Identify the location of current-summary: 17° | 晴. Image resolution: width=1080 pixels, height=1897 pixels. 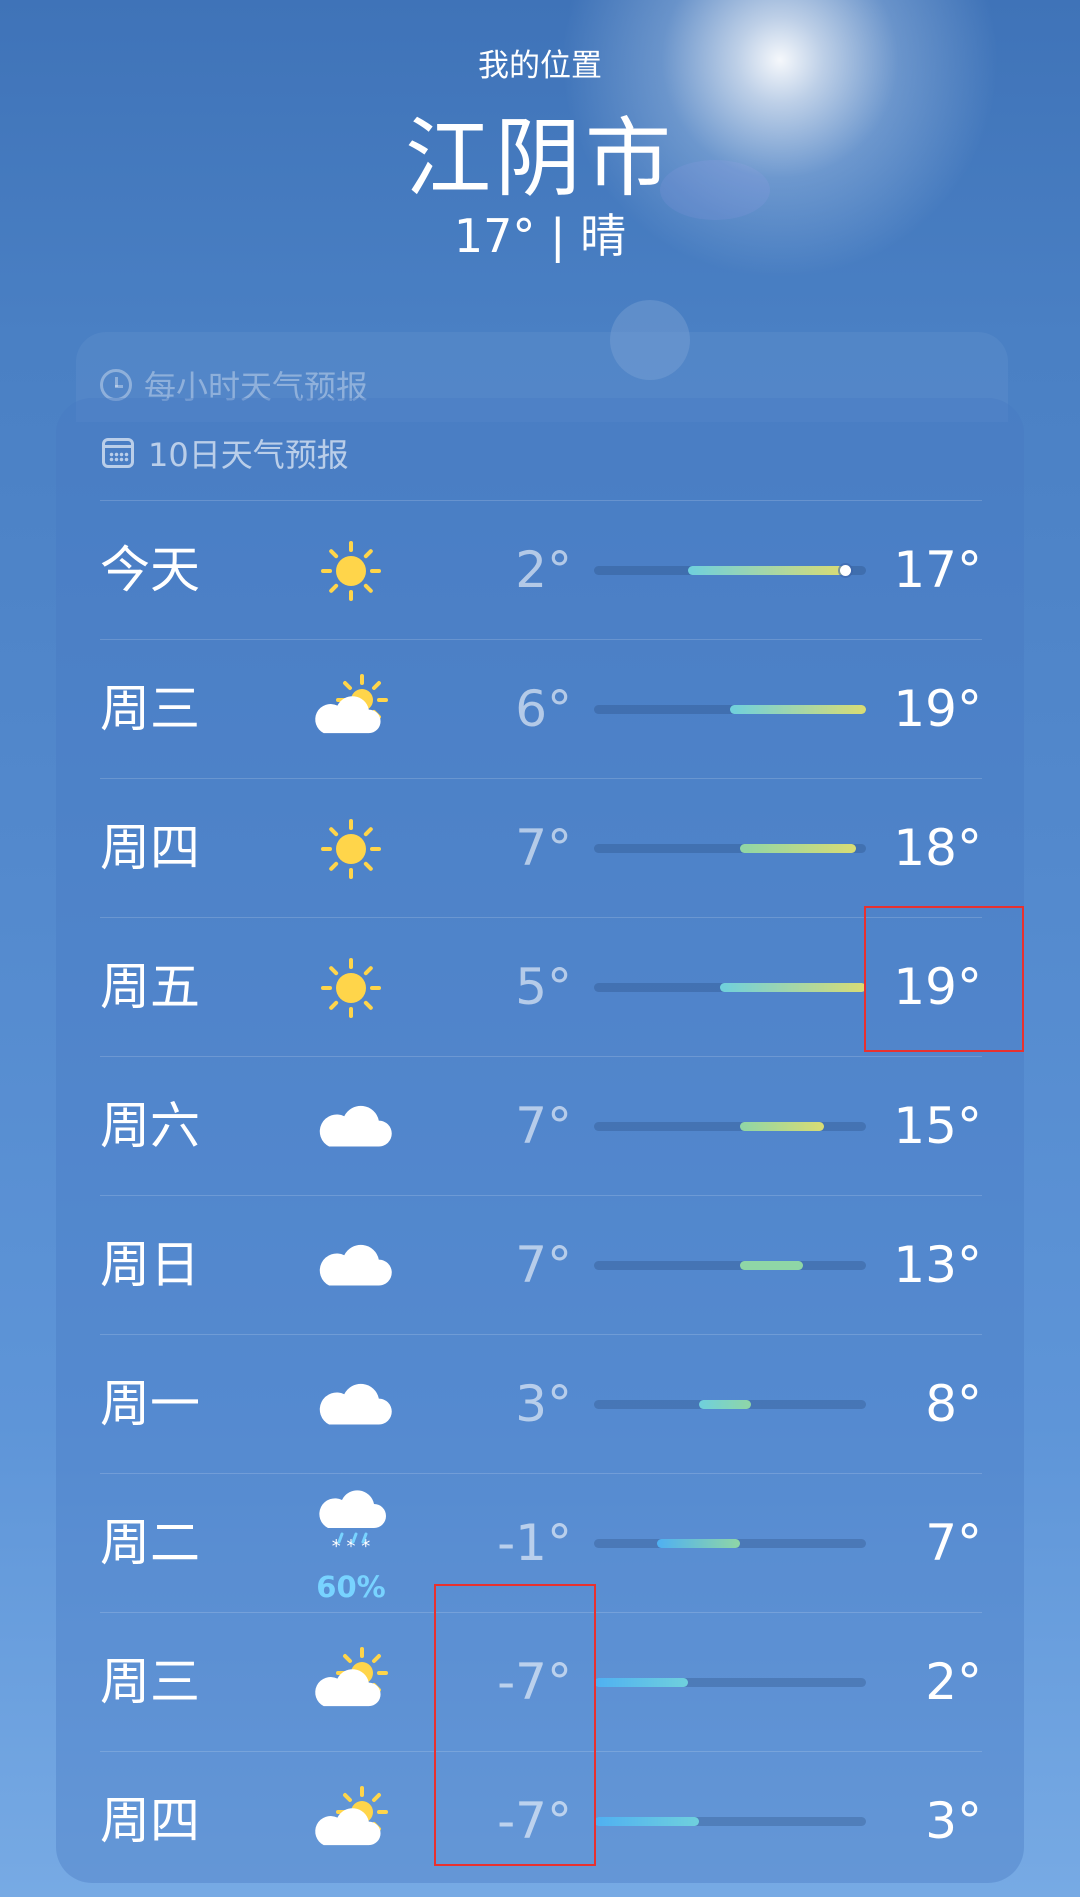
(540, 236).